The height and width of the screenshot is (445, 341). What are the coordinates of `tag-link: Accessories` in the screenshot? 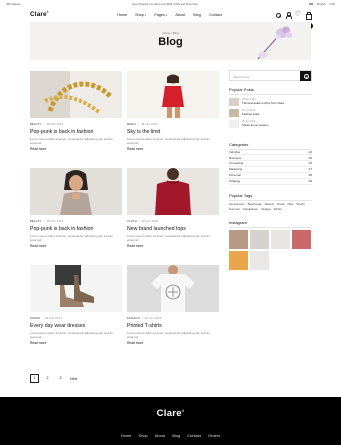 It's located at (237, 204).